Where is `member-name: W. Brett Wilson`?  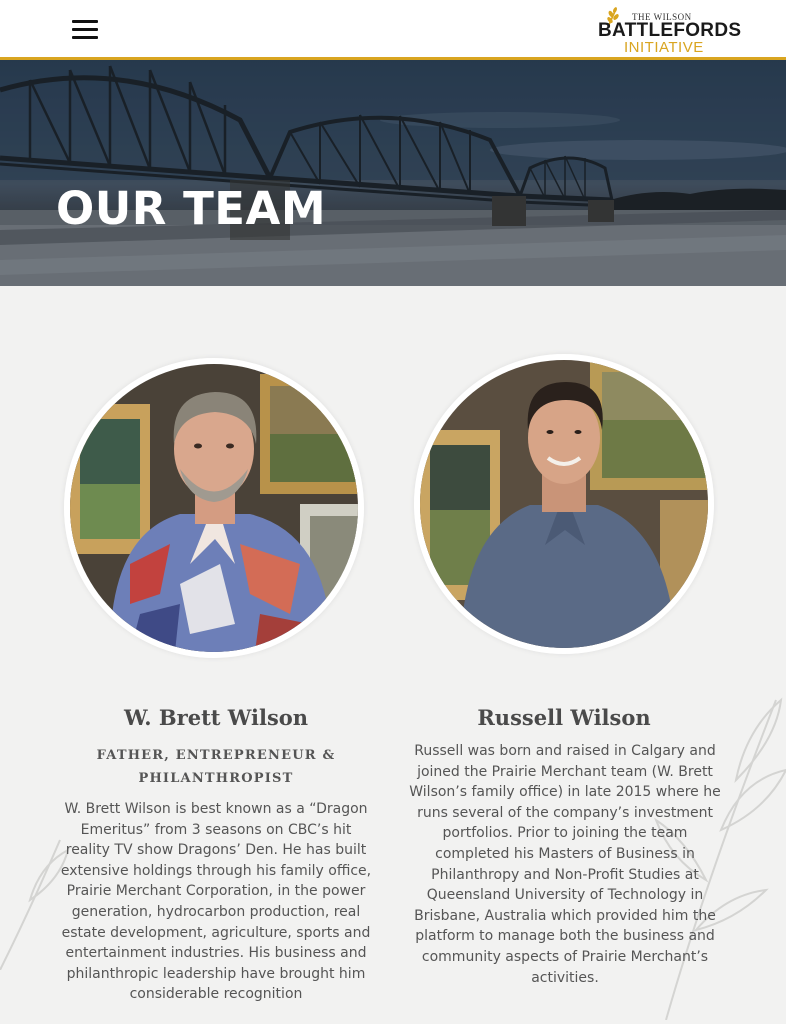 member-name: W. Brett Wilson is located at coordinates (216, 717).